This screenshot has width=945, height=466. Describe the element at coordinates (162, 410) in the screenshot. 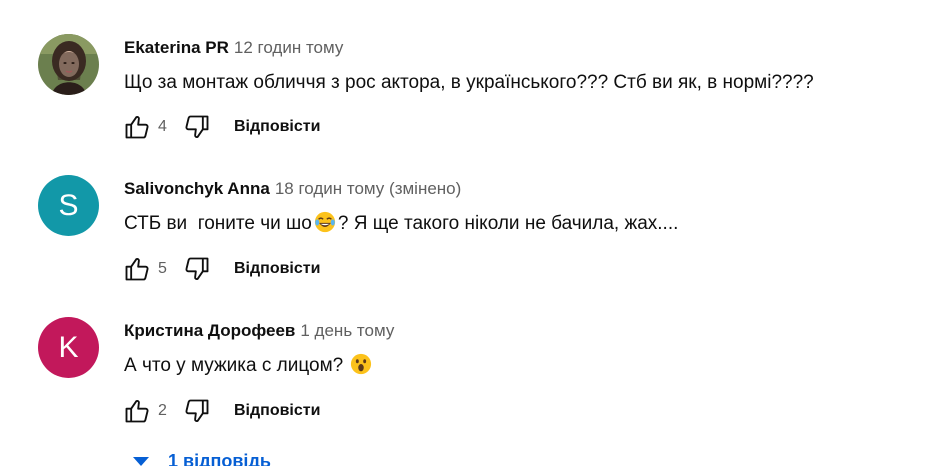

I see `like-count: 2` at that location.